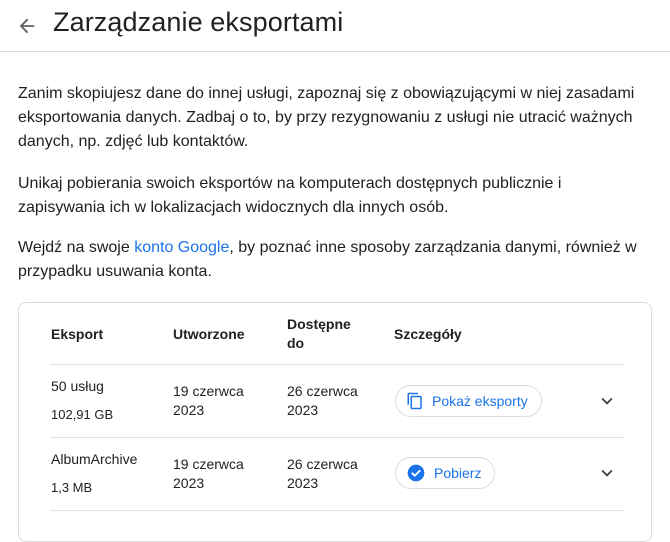  Describe the element at coordinates (480, 401) in the screenshot. I see `show-exports-label: Pokaż eksporty` at that location.